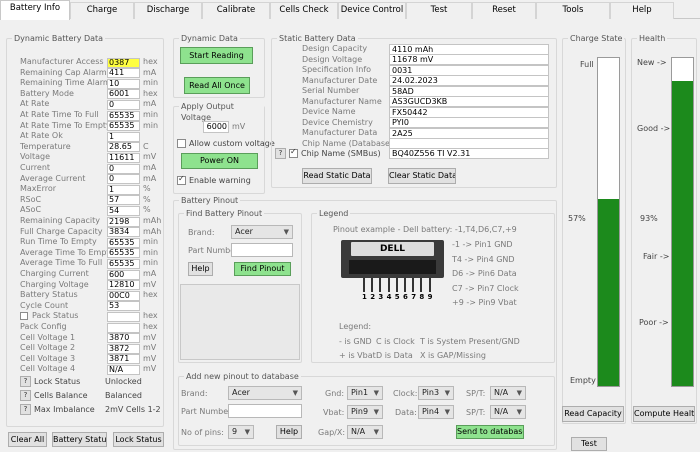  Describe the element at coordinates (348, 143) in the screenshot. I see `static-label: Chip Name (Database)` at that location.